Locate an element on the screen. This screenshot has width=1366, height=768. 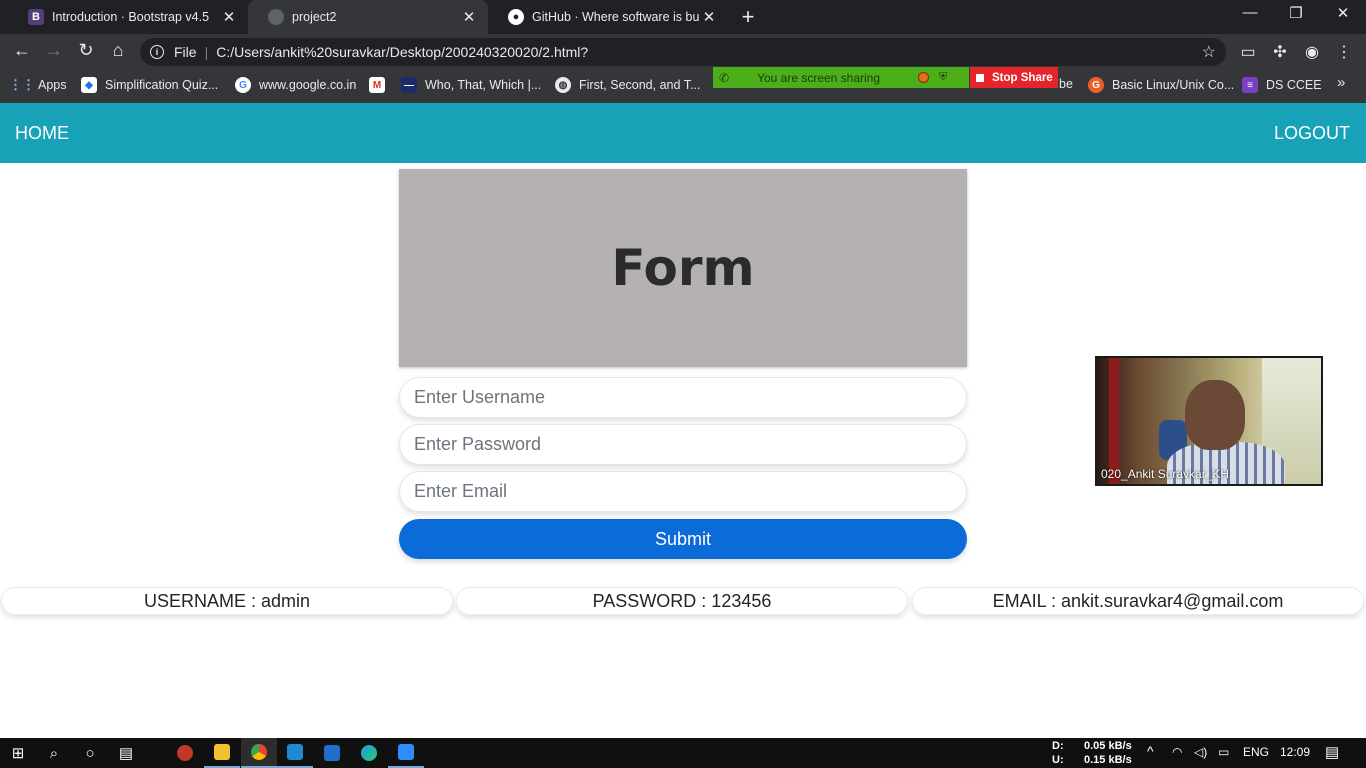
bookmark-label: www.google.co.in is located at coordinates (308, 85).